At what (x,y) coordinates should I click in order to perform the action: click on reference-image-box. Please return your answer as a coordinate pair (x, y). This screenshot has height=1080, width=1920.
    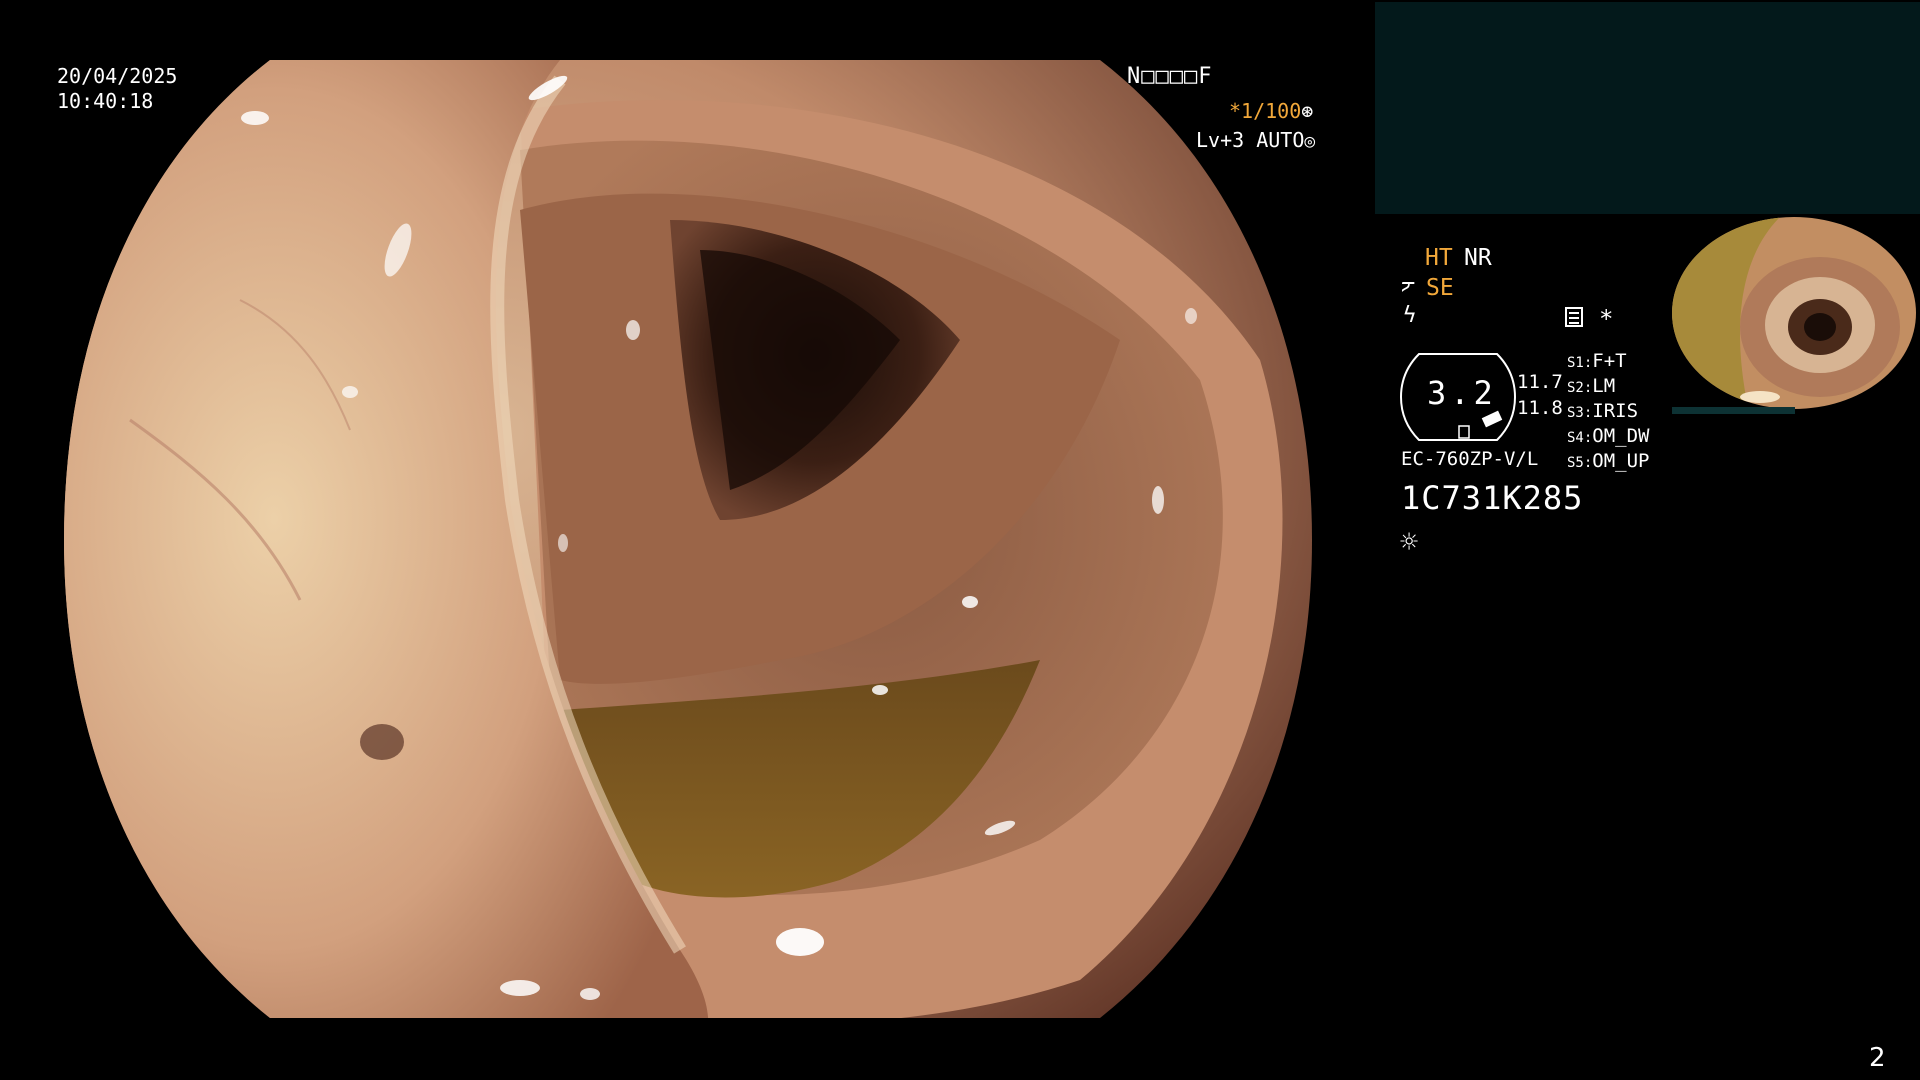
    Looking at the image, I should click on (1647, 108).